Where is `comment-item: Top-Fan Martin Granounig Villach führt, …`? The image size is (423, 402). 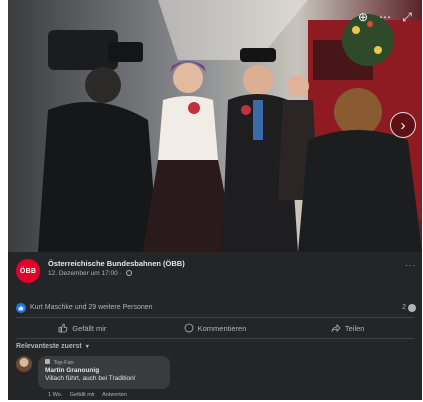 comment-item: Top-Fan Martin Granounig Villach führt, … is located at coordinates (166, 378).